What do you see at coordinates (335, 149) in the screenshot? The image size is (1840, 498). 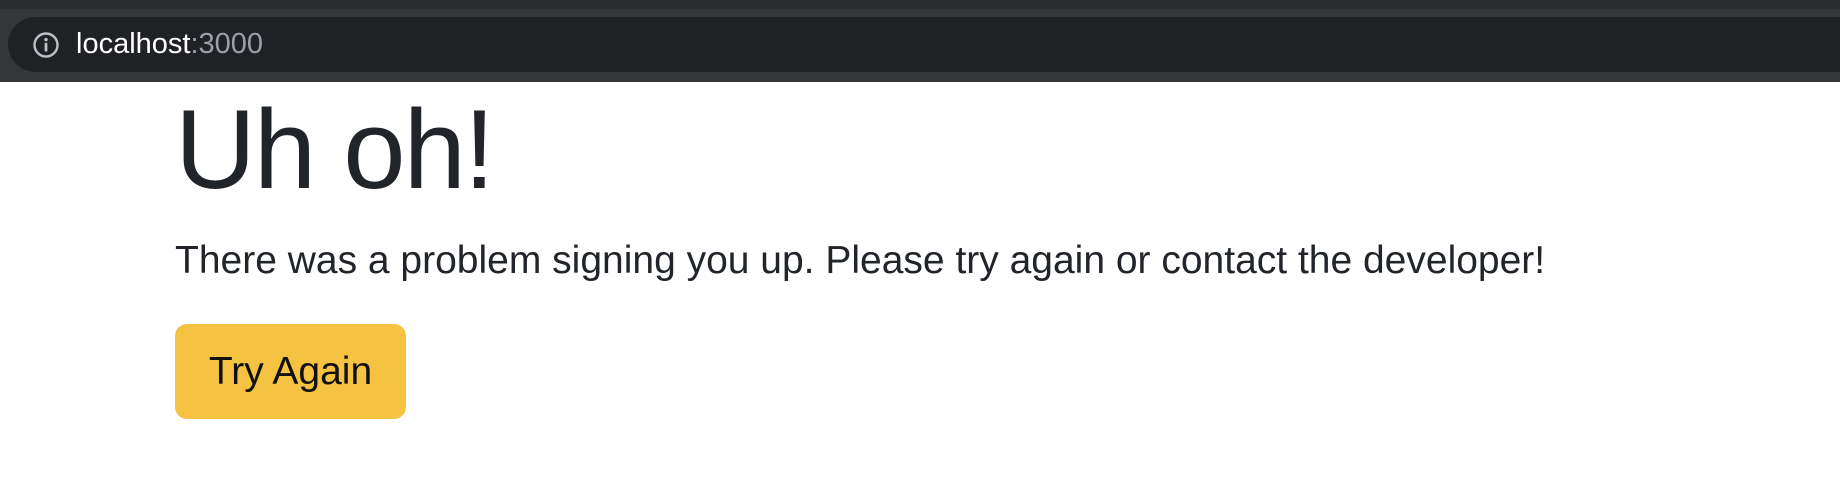 I see `error-headline: Uh oh!` at bounding box center [335, 149].